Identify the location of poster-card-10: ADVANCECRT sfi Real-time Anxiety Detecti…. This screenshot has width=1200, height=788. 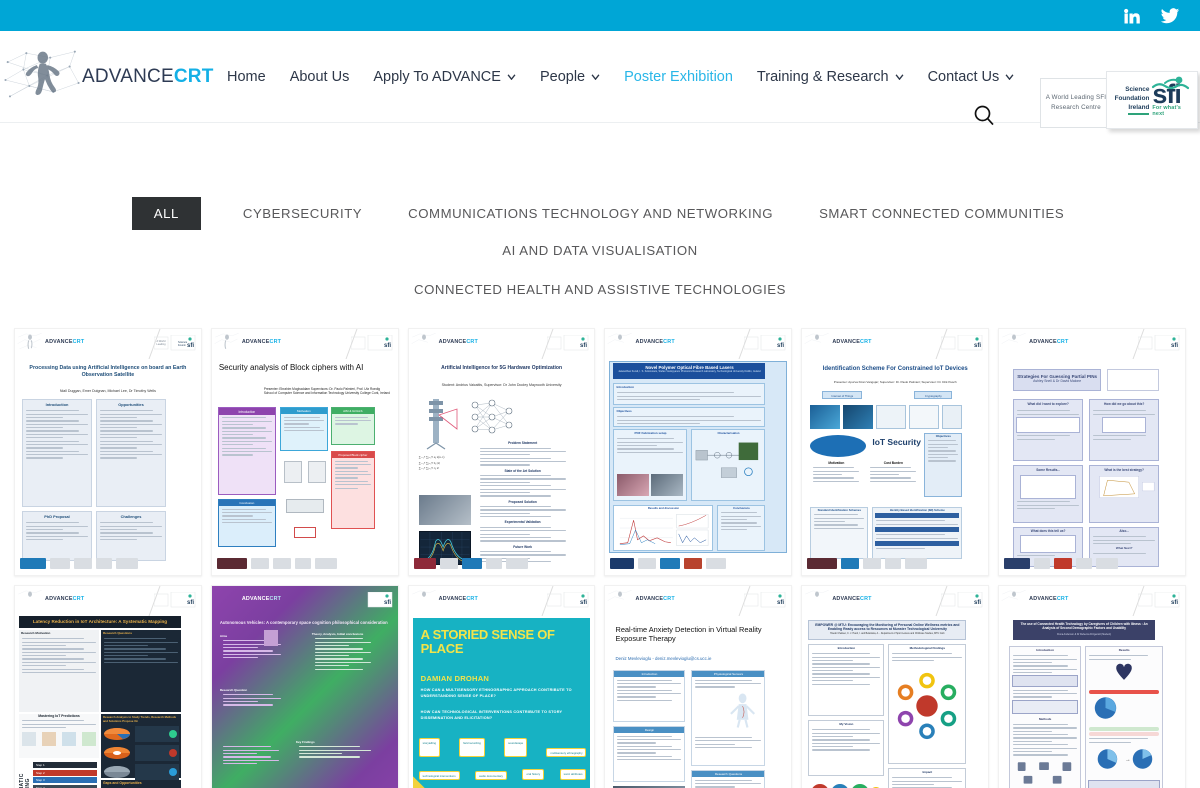
(698, 686).